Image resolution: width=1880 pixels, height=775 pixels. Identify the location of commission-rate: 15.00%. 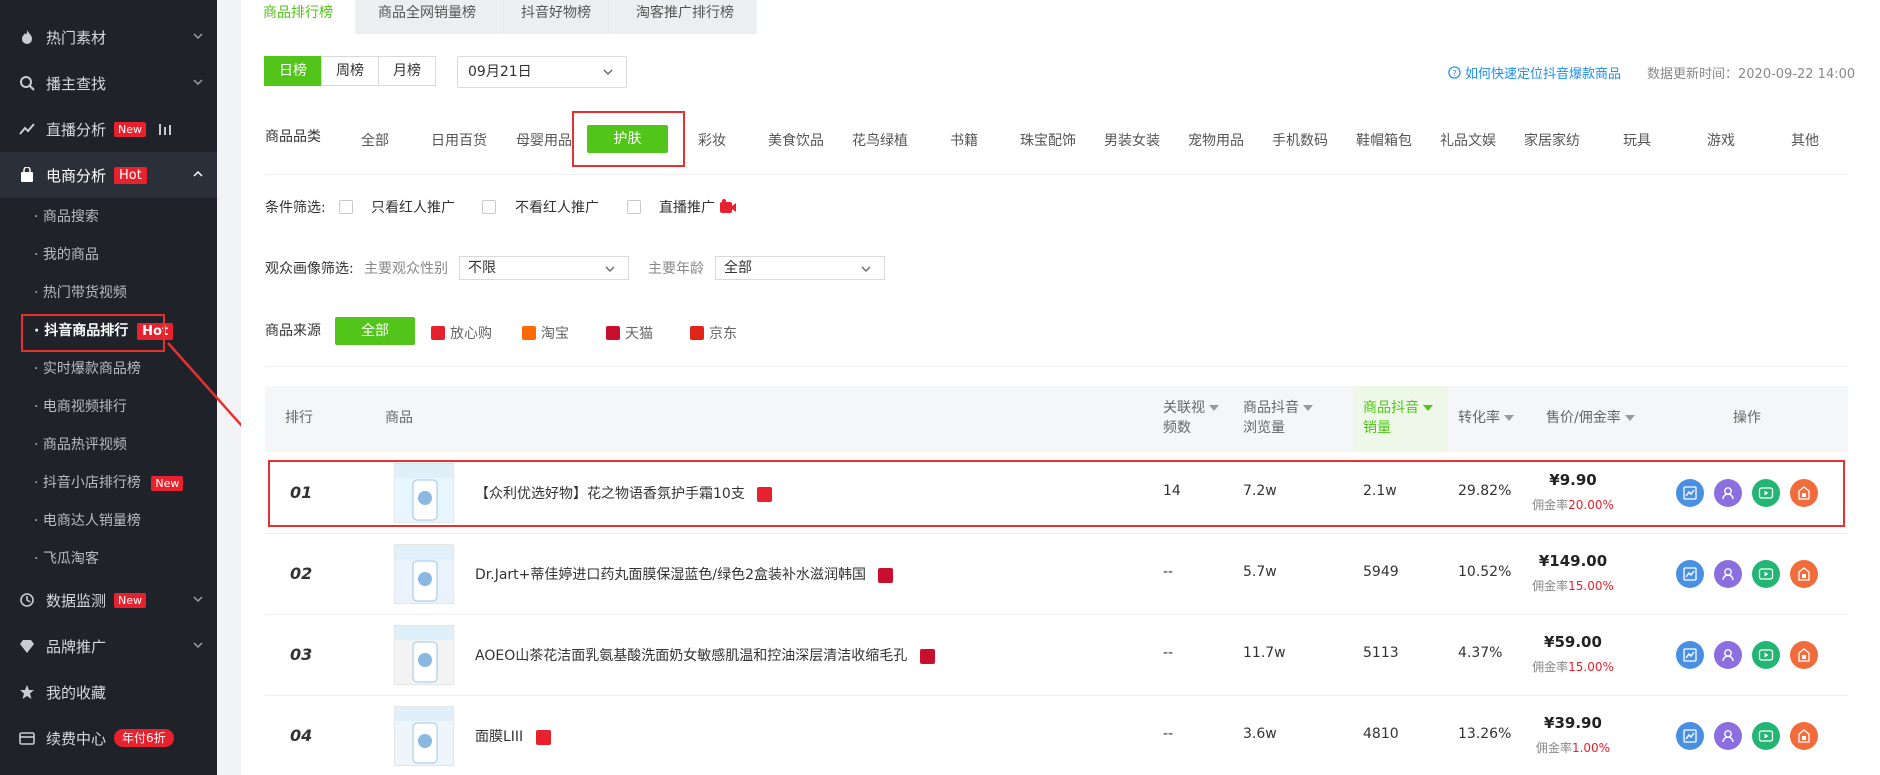
(1591, 667).